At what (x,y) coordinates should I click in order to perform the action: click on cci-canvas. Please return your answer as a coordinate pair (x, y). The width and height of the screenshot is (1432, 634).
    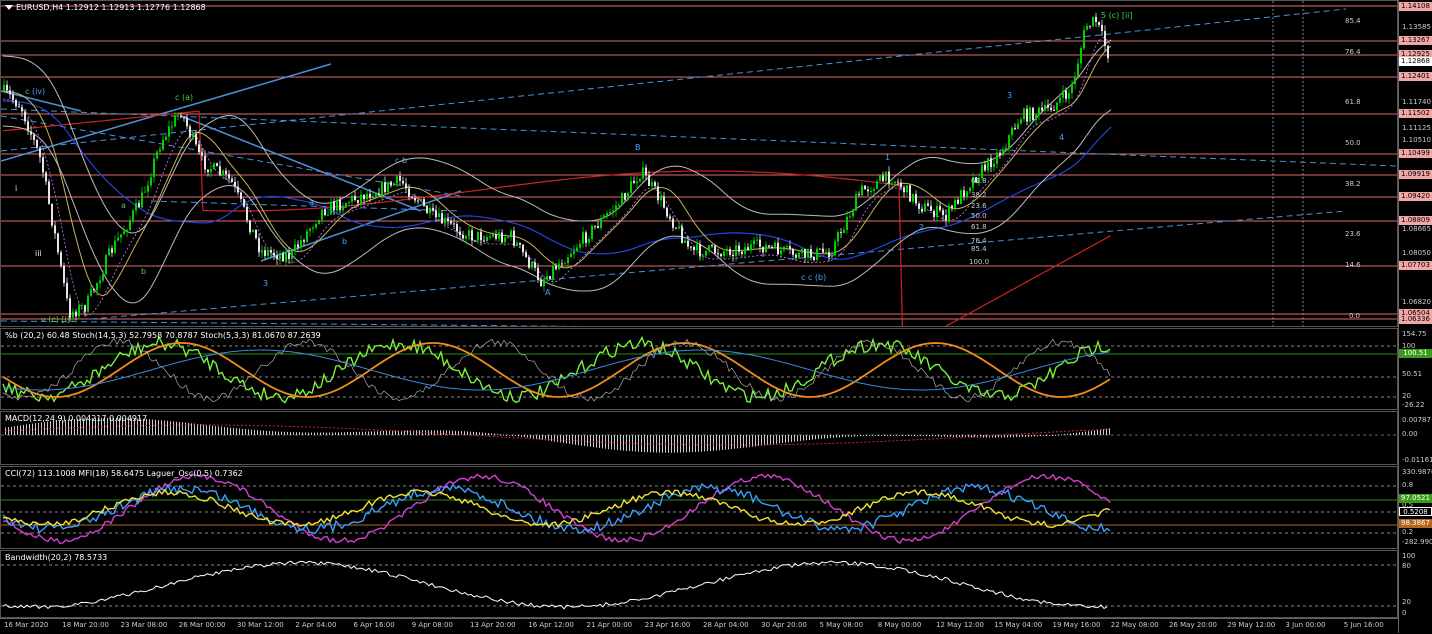
    Looking at the image, I should click on (699, 508).